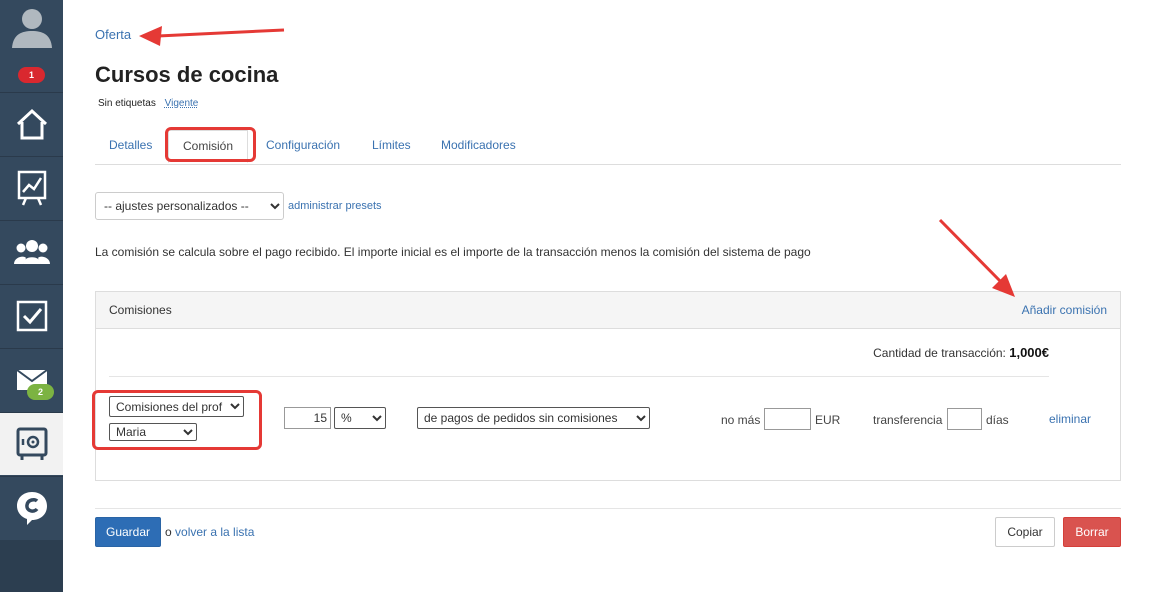  What do you see at coordinates (303, 145) in the screenshot?
I see `tab-settings: Configuración` at bounding box center [303, 145].